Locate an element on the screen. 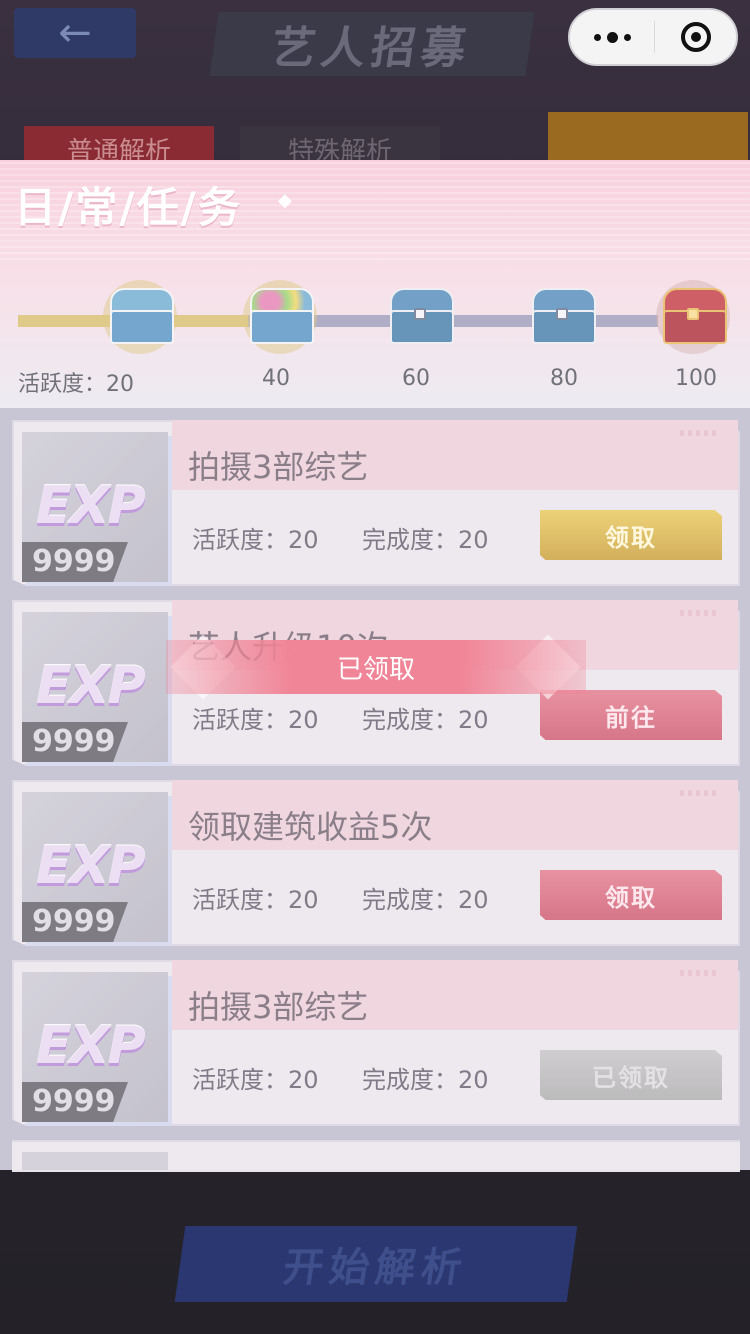 The image size is (750, 1334). activity-level-80: 80 is located at coordinates (564, 378).